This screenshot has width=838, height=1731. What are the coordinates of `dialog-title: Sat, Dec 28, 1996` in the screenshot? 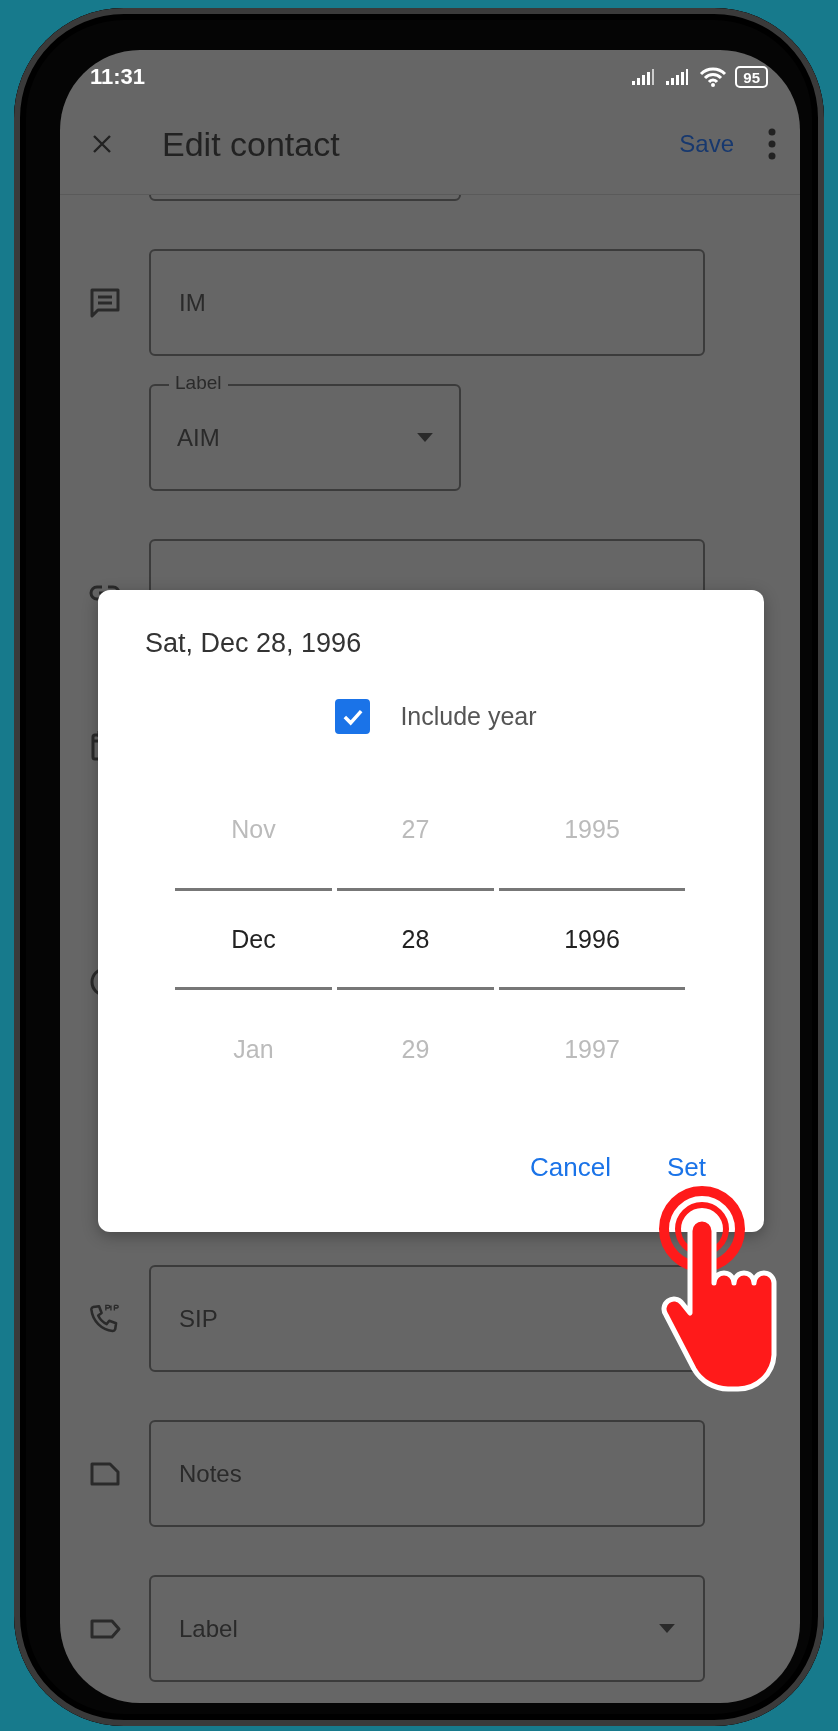 It's located at (254, 643).